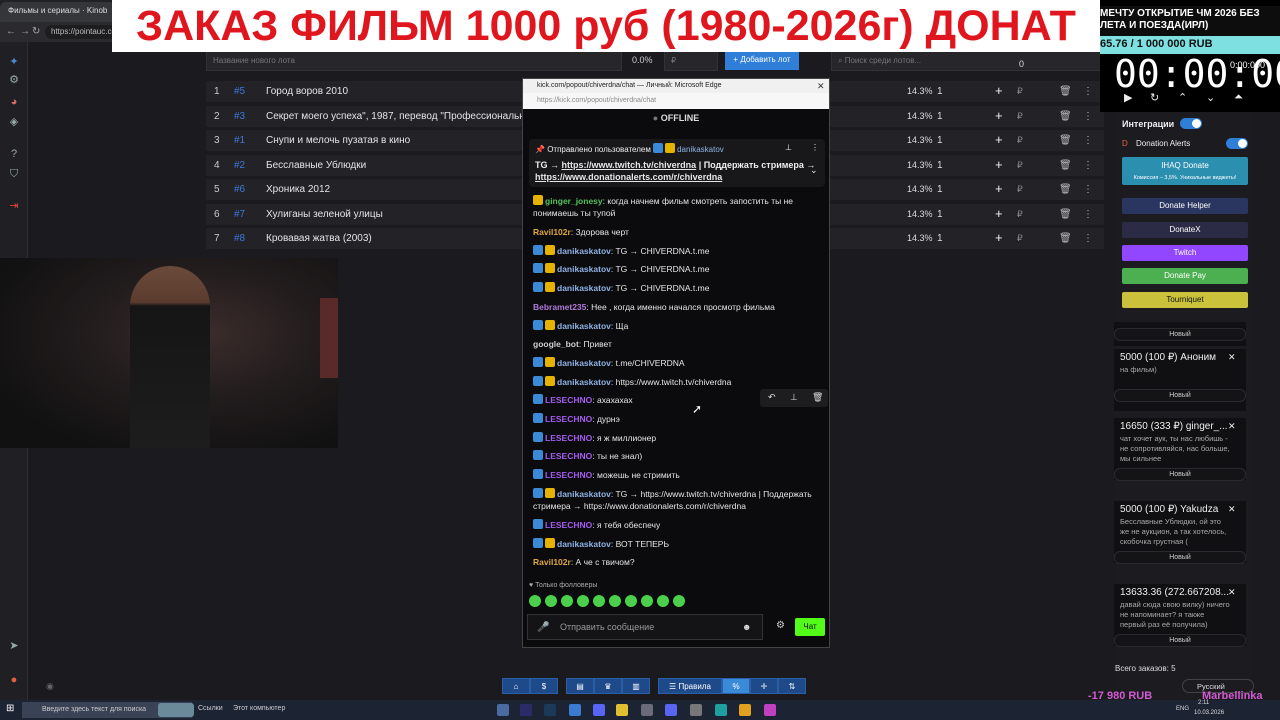 The image size is (1280, 720). I want to click on reply-icon: ↶, so click(772, 397).